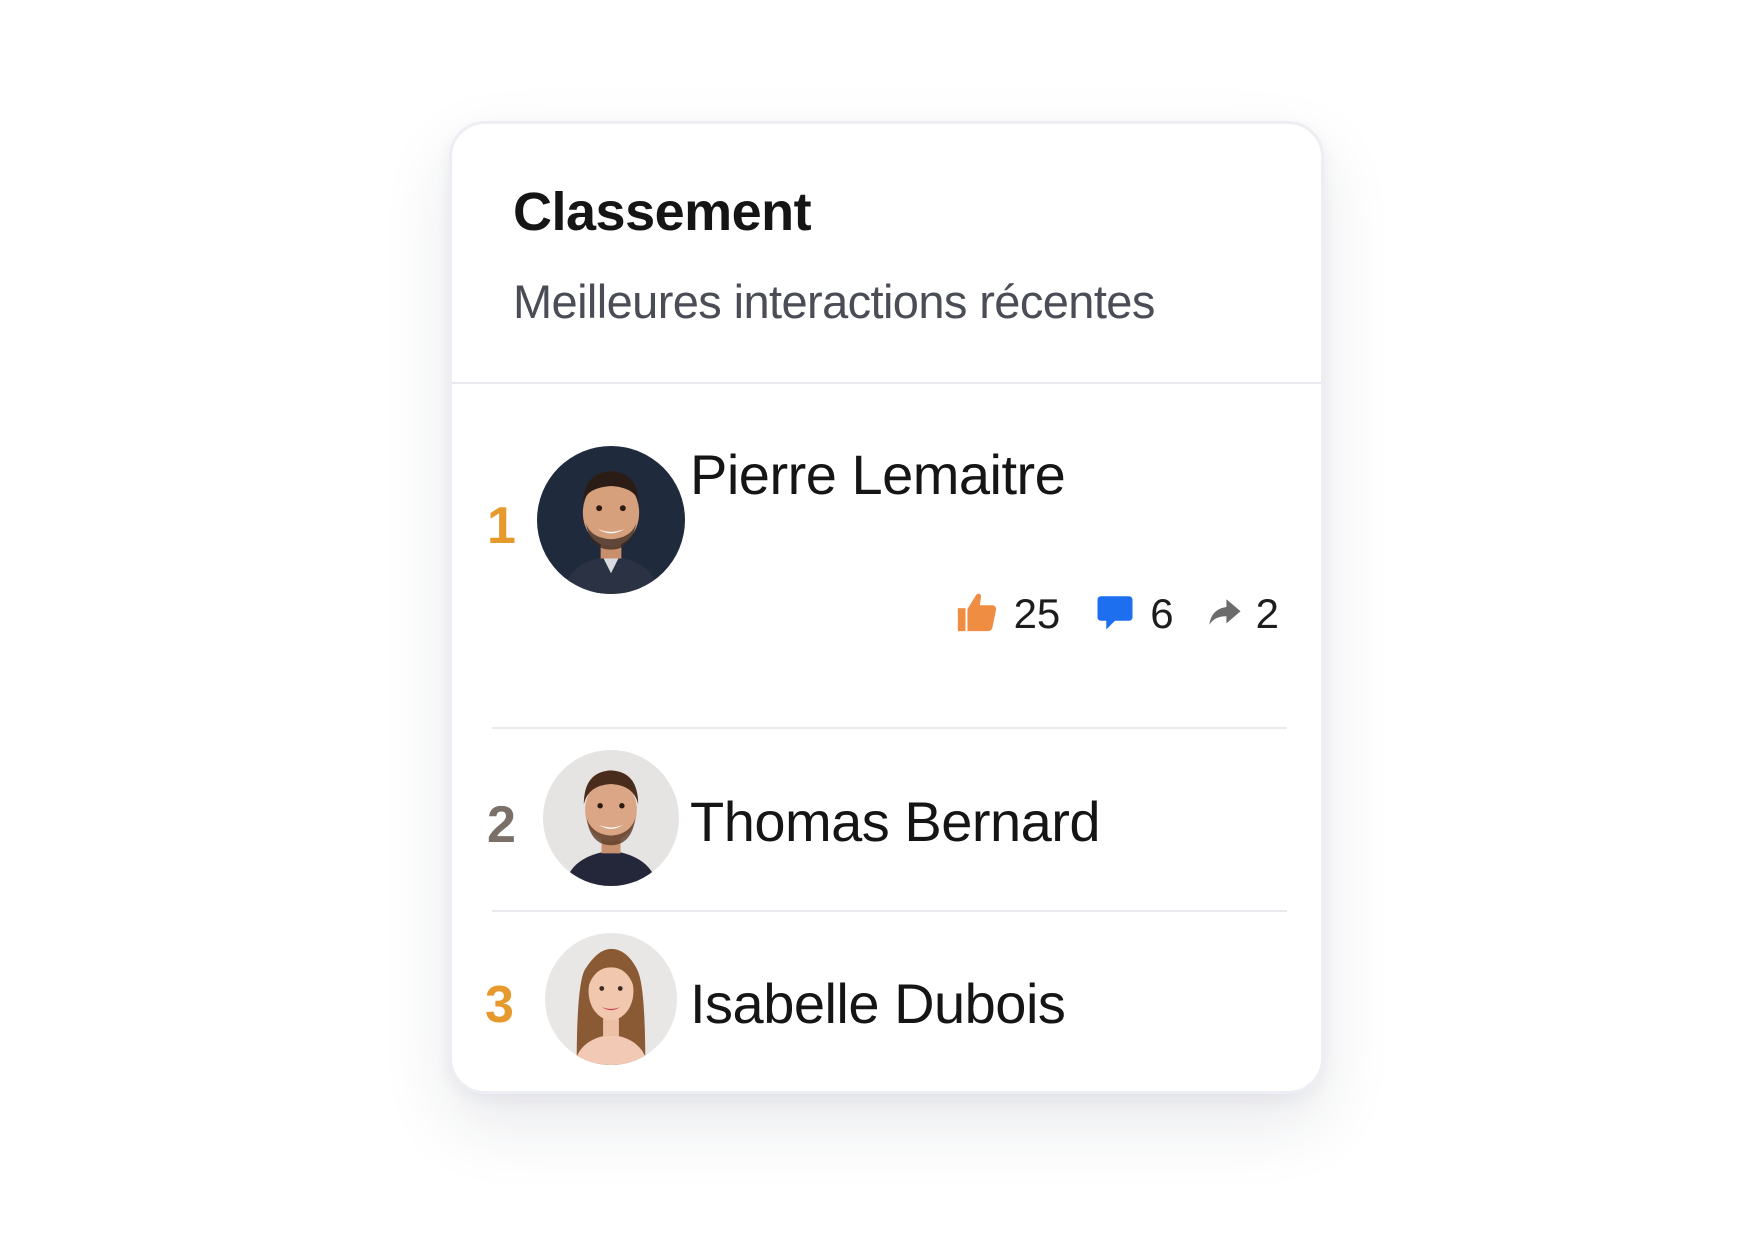 Image resolution: width=1745 pixels, height=1250 pixels. I want to click on comments-count: 6, so click(1162, 613).